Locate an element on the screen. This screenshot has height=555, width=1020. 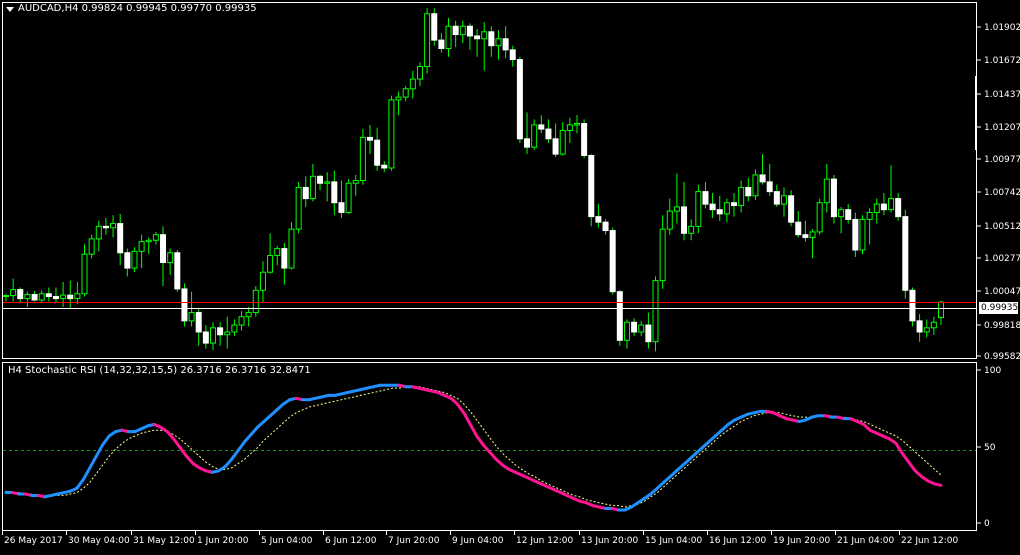
time-label: 9 Jun 04:00 is located at coordinates (478, 541).